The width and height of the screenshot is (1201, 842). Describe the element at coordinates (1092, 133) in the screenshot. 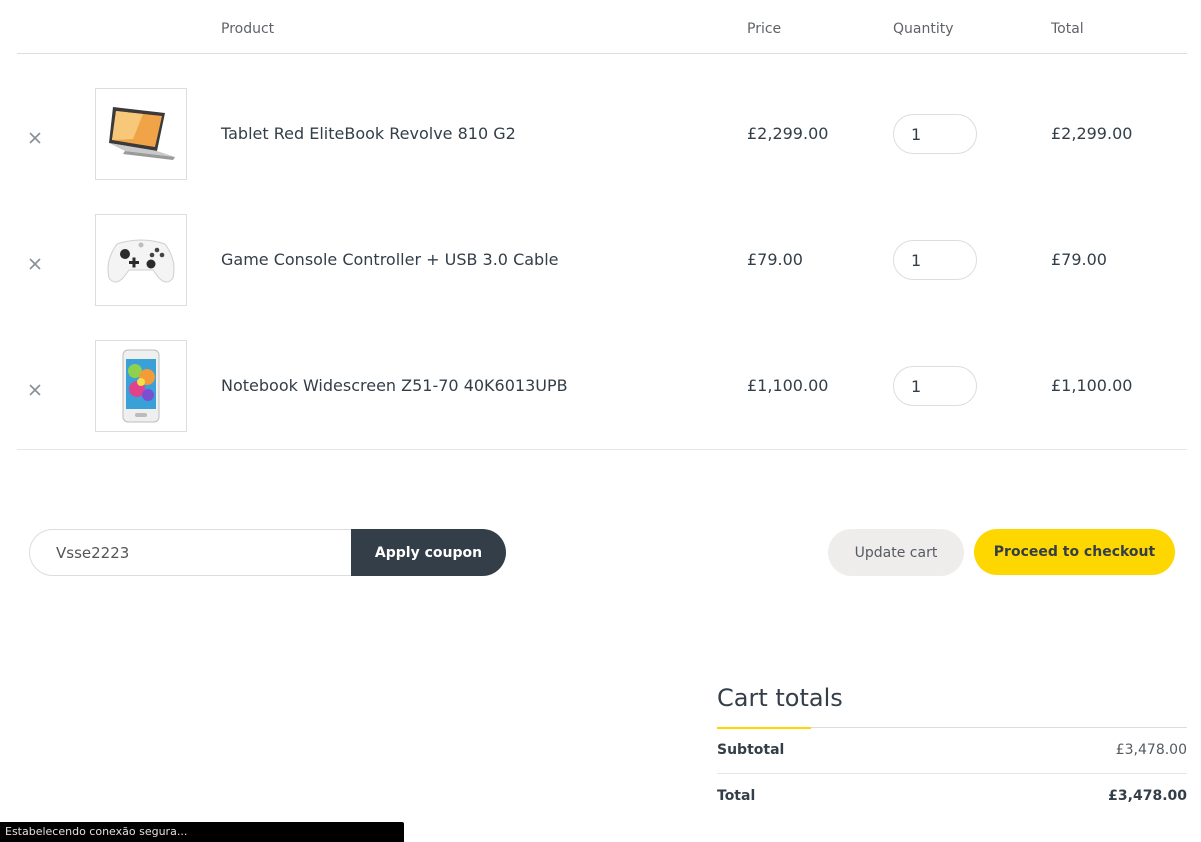

I see `product-total: £2,299.00` at that location.